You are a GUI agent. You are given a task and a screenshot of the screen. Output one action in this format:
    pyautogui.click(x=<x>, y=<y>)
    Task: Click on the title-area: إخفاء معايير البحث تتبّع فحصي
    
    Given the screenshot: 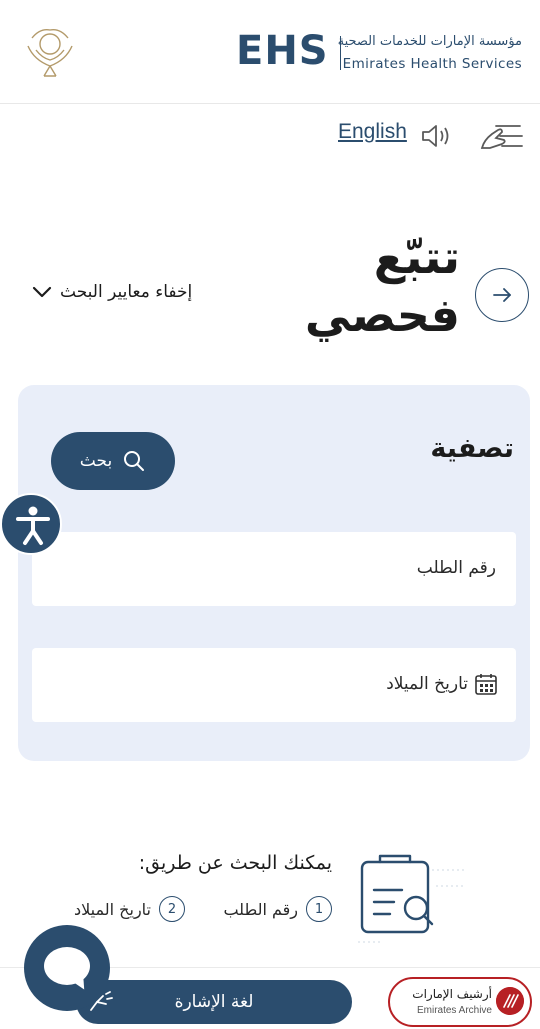 What is the action you would take?
    pyautogui.click(x=270, y=295)
    